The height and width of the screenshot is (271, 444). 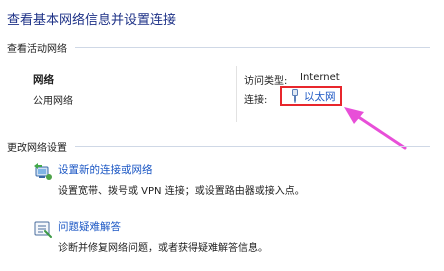 What do you see at coordinates (320, 77) in the screenshot?
I see `access-type-value: Internet` at bounding box center [320, 77].